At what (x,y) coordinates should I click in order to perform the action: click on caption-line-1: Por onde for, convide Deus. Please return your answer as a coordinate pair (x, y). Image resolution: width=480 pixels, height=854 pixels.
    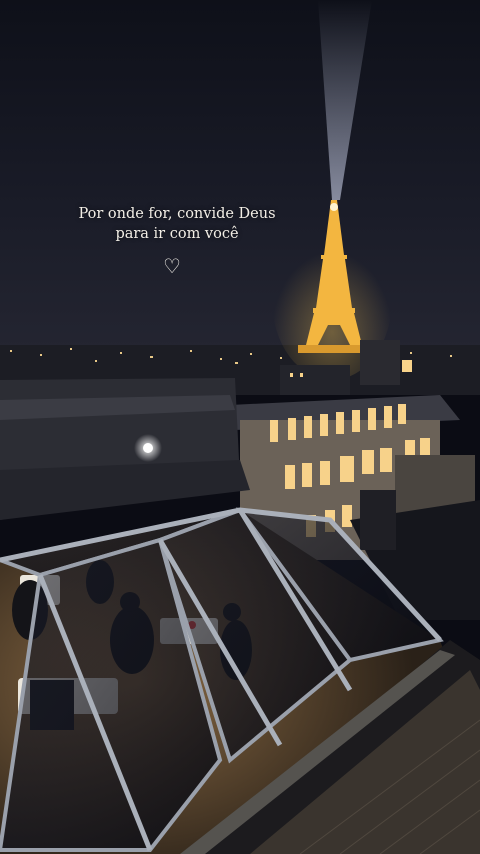
    Looking at the image, I should click on (177, 214).